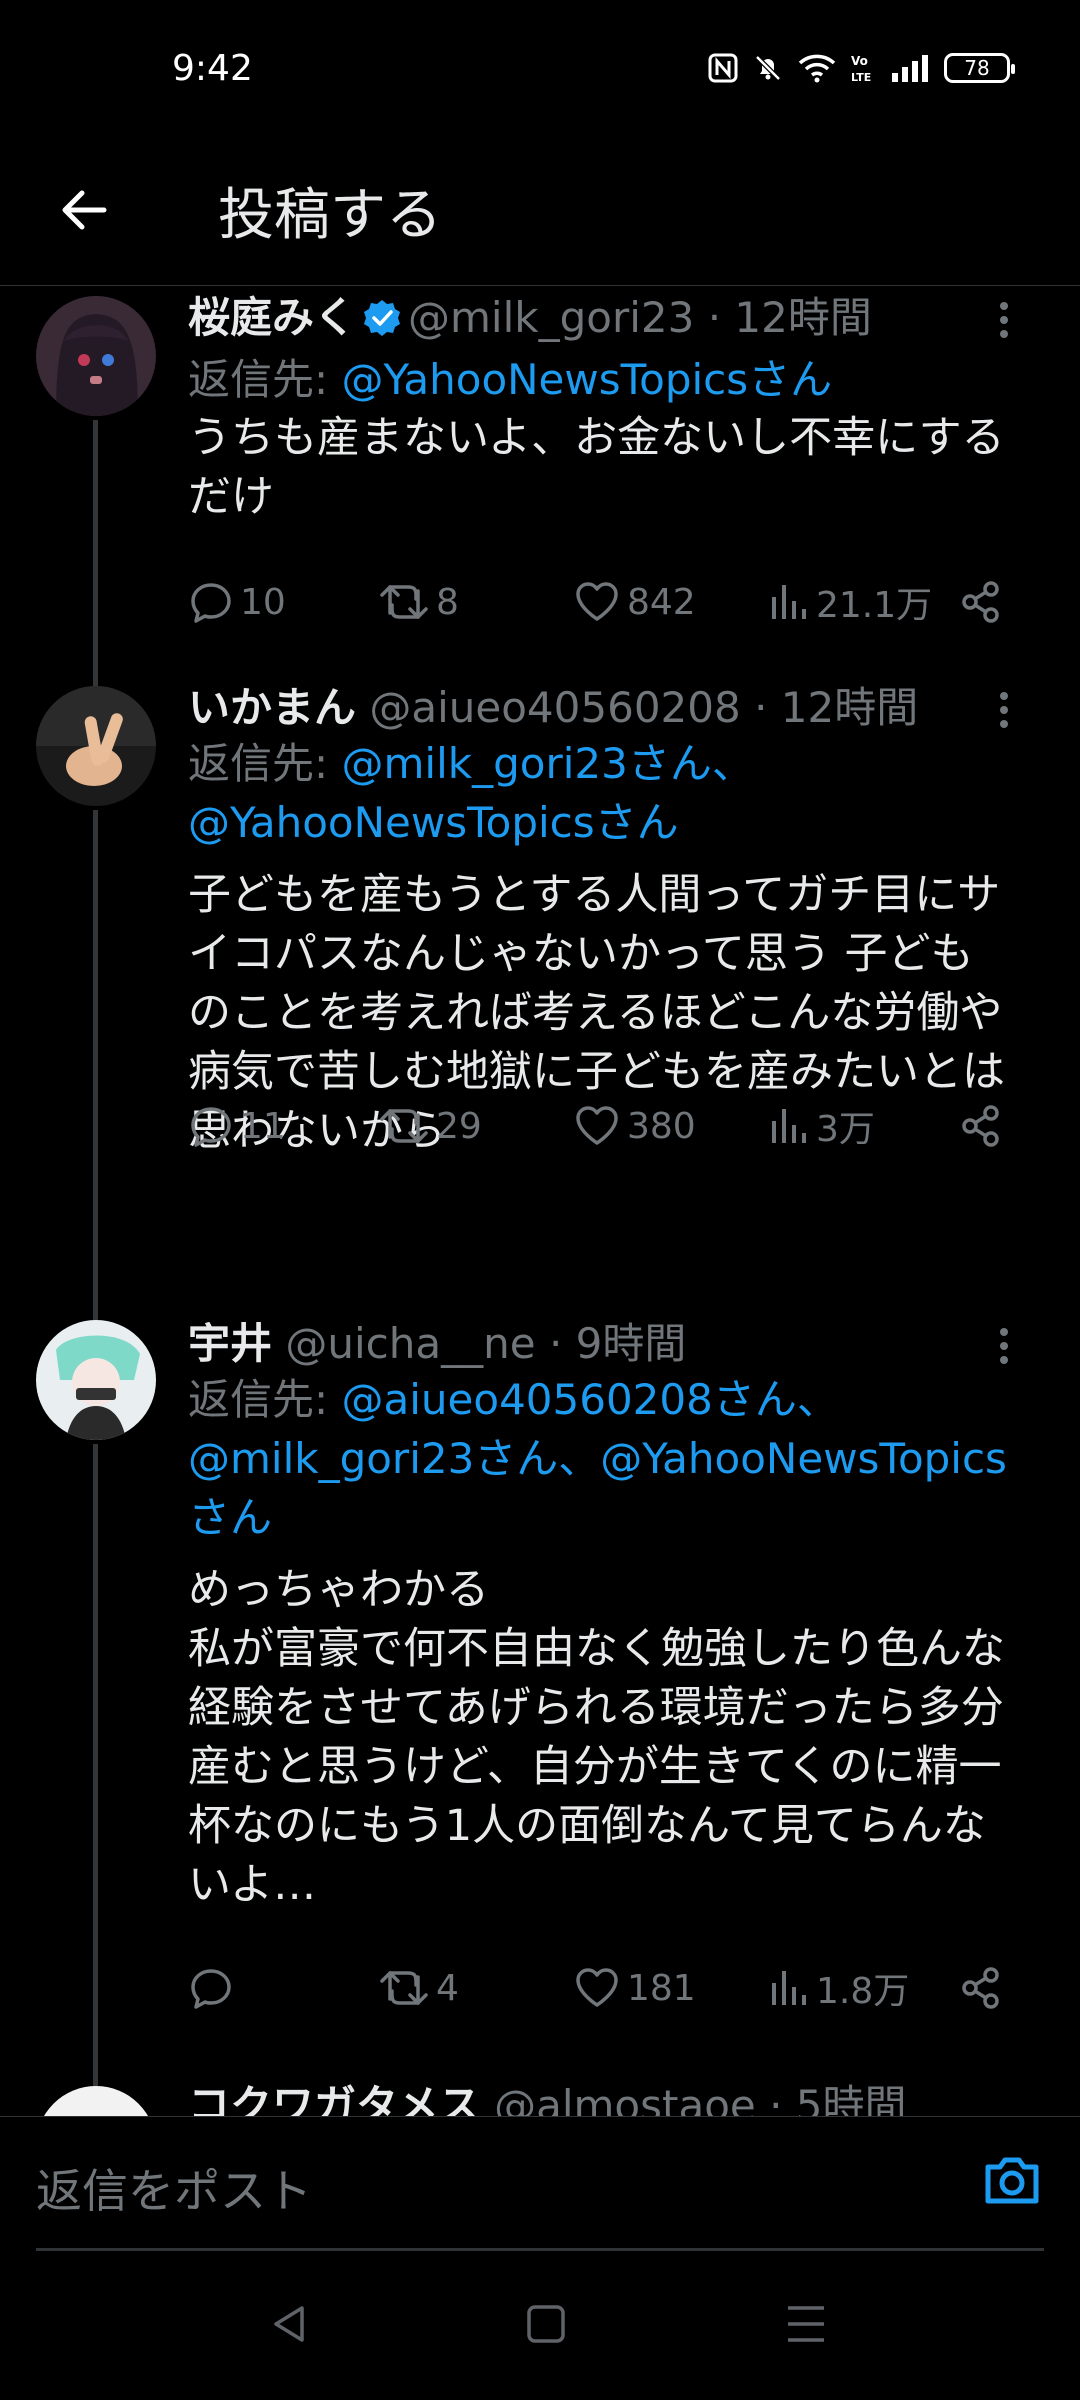  What do you see at coordinates (845, 1129) in the screenshot?
I see `view-count: 3万` at bounding box center [845, 1129].